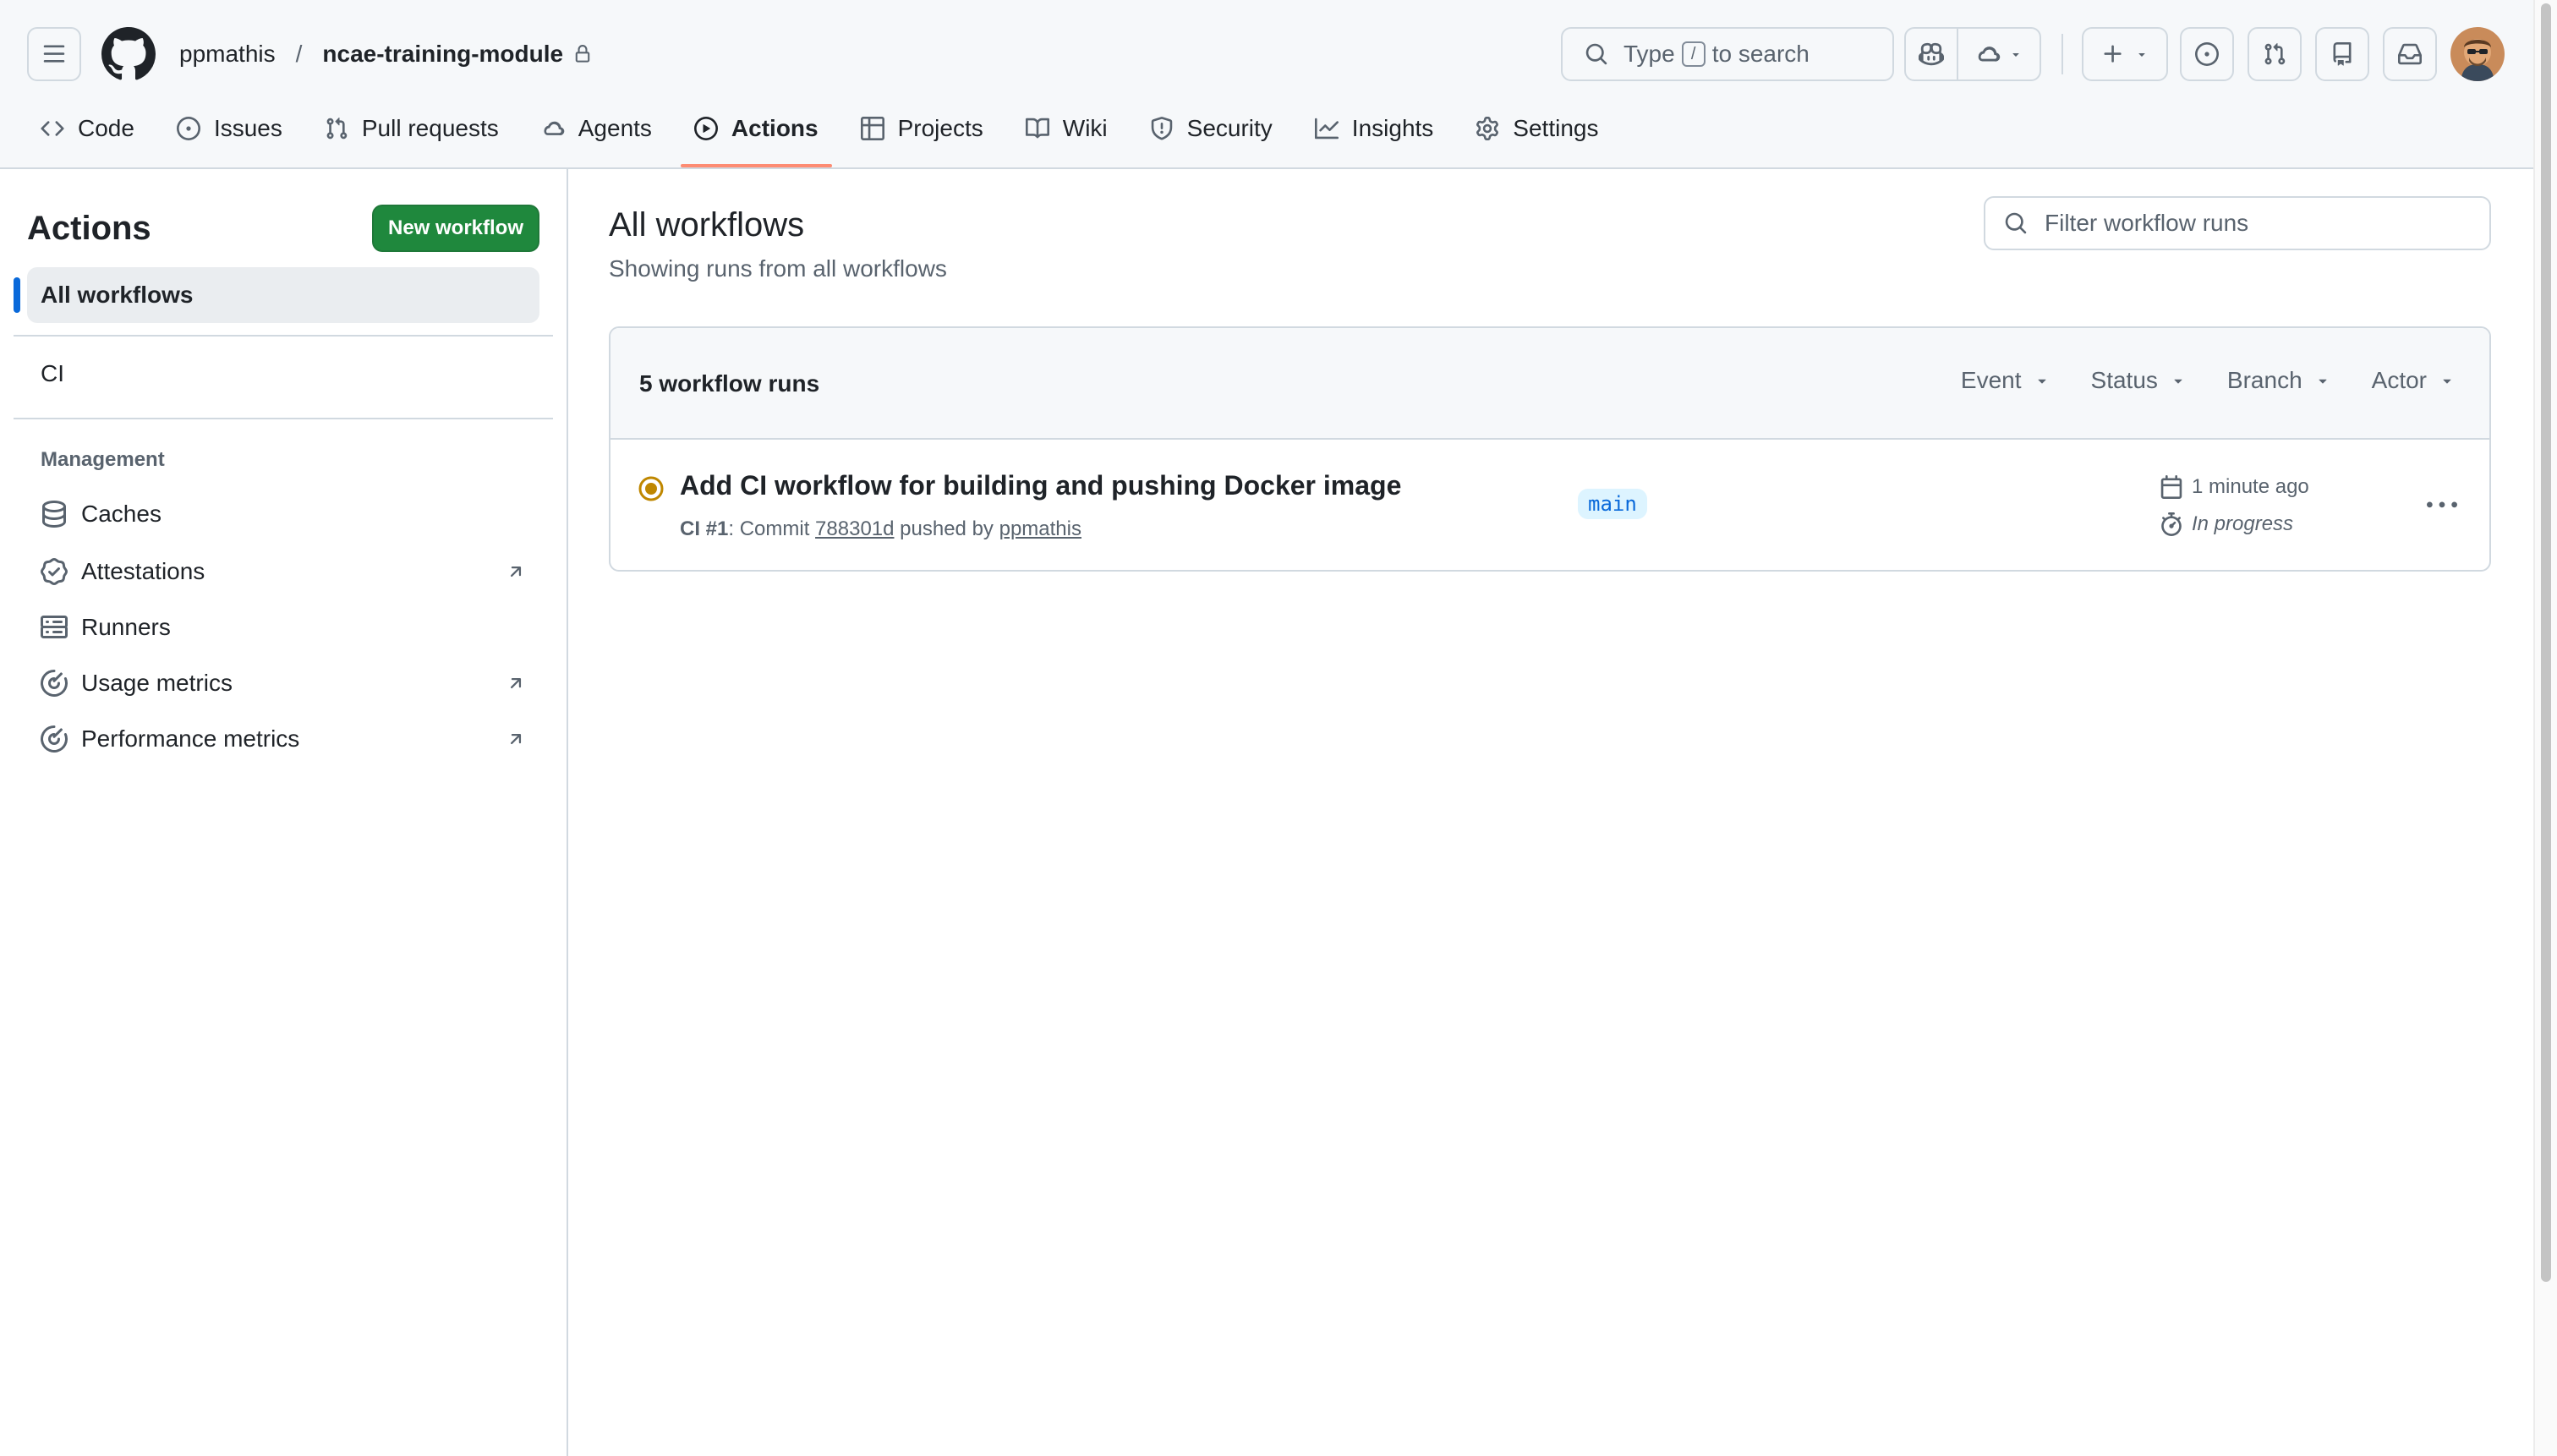  Describe the element at coordinates (283, 571) in the screenshot. I see `sidebar-item-attestations: Attestations` at that location.